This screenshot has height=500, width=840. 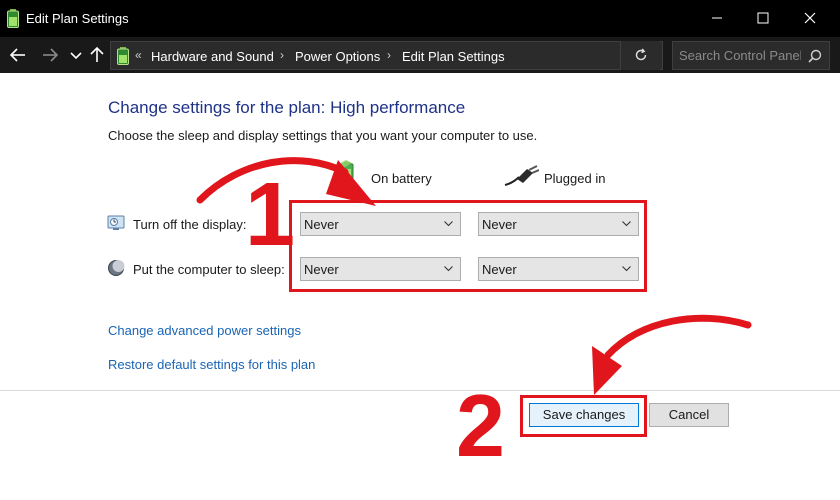 I want to click on step-2-arrowhead, so click(x=607, y=370).